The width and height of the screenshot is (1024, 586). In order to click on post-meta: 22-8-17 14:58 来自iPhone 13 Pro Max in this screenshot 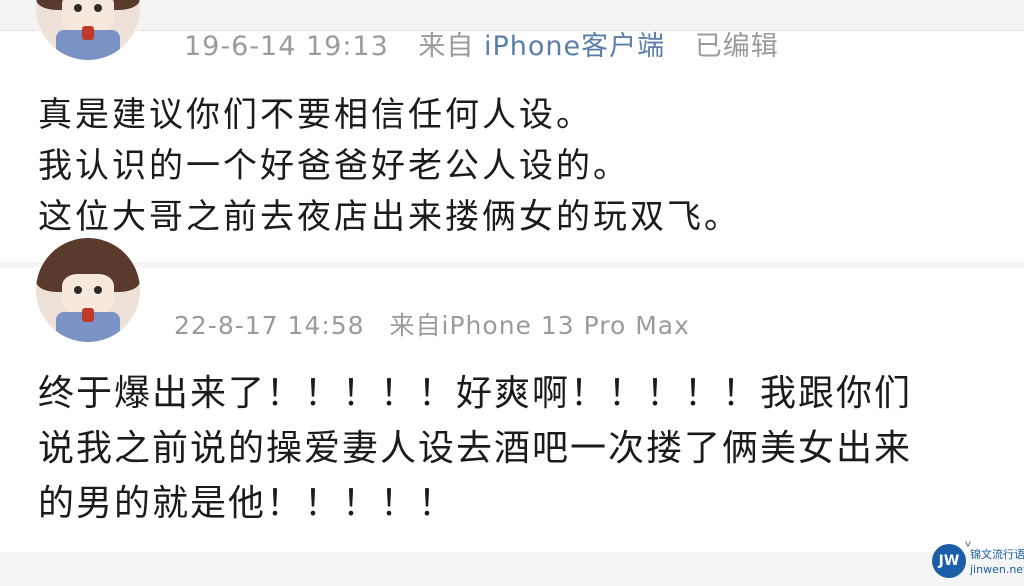, I will do `click(432, 324)`.